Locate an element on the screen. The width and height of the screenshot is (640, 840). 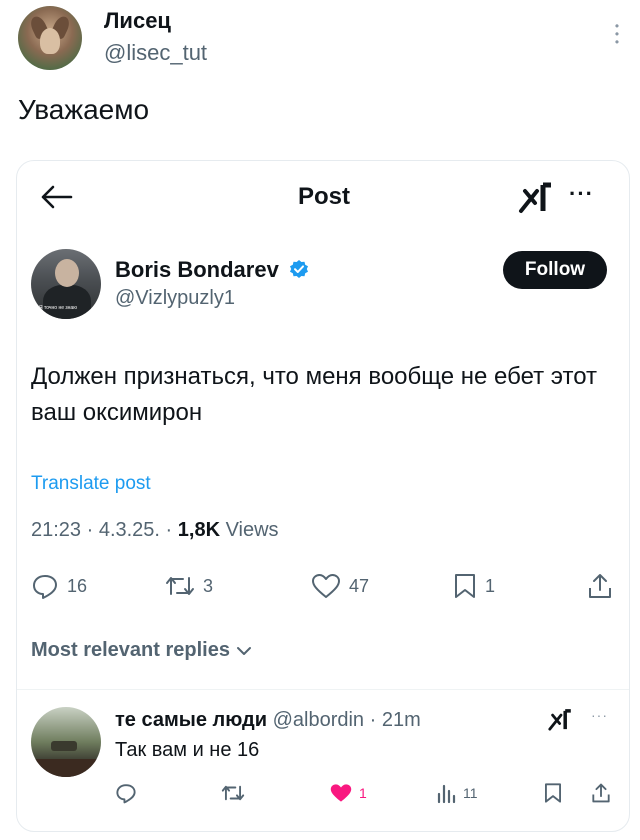
repost-count: 3 is located at coordinates (208, 585).